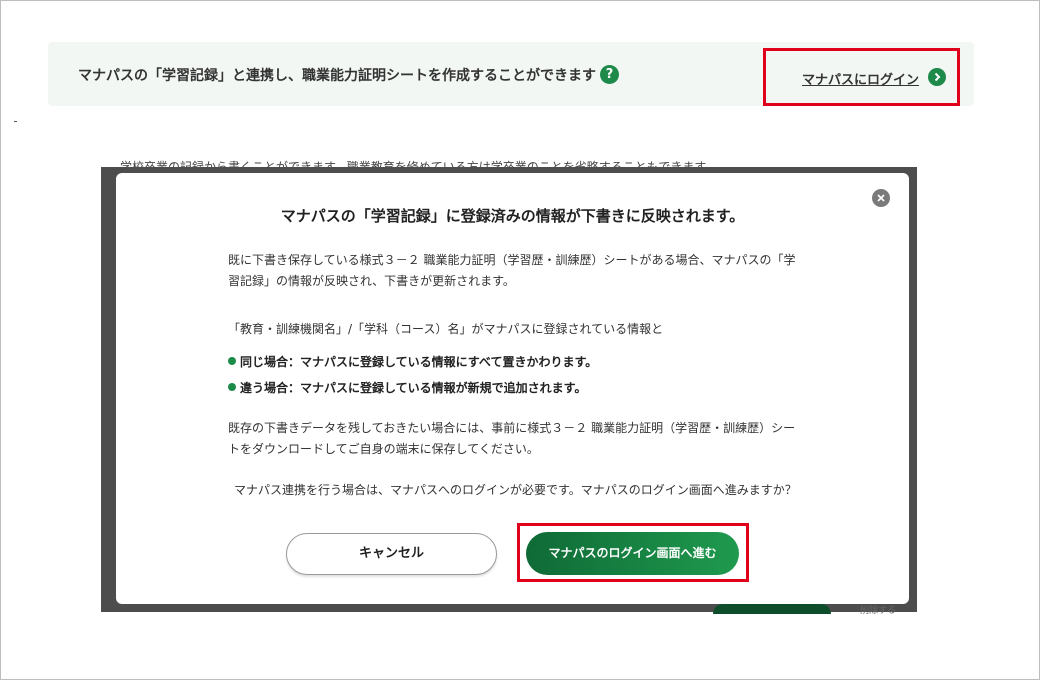  Describe the element at coordinates (337, 76) in the screenshot. I see `banner-message: マナパスの「学習記録」と連携し、職業能力証明シートを作成することができます` at that location.